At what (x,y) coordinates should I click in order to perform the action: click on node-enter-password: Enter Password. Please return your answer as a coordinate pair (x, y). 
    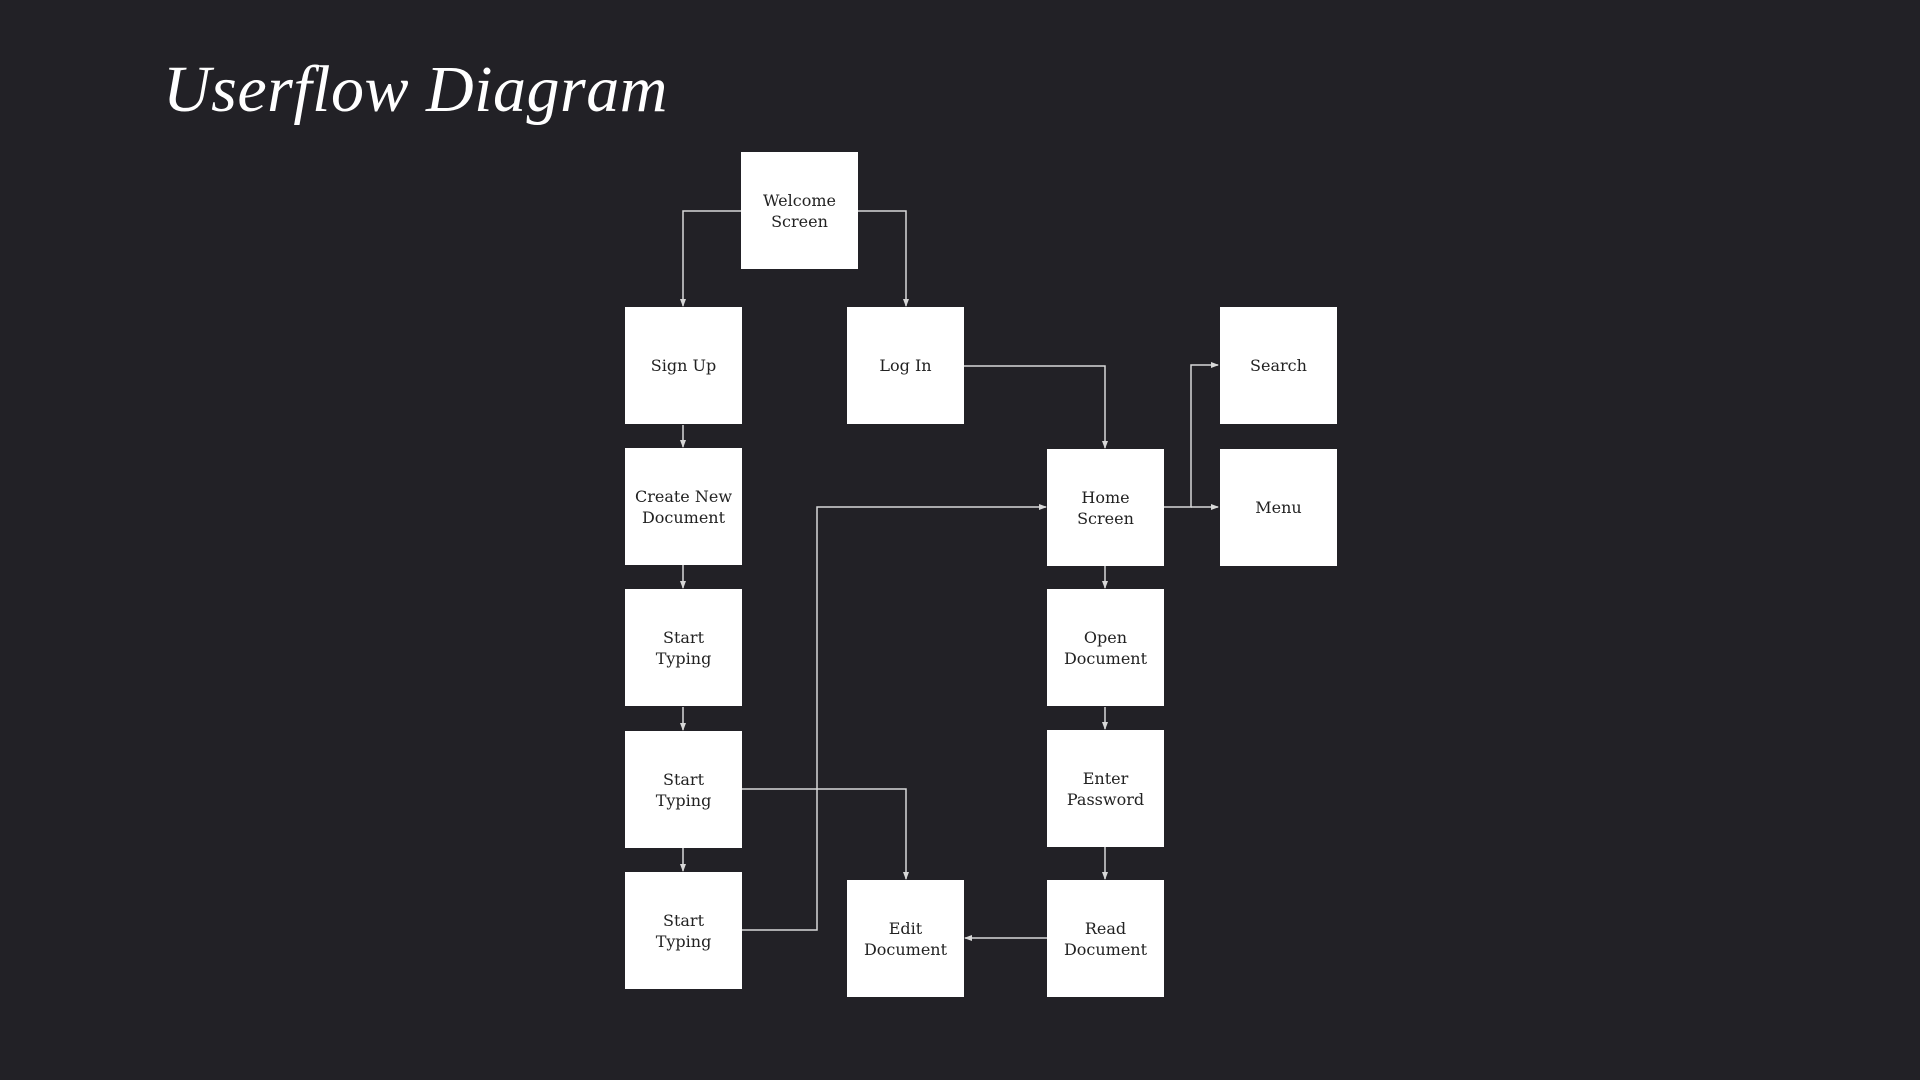
    Looking at the image, I should click on (1105, 788).